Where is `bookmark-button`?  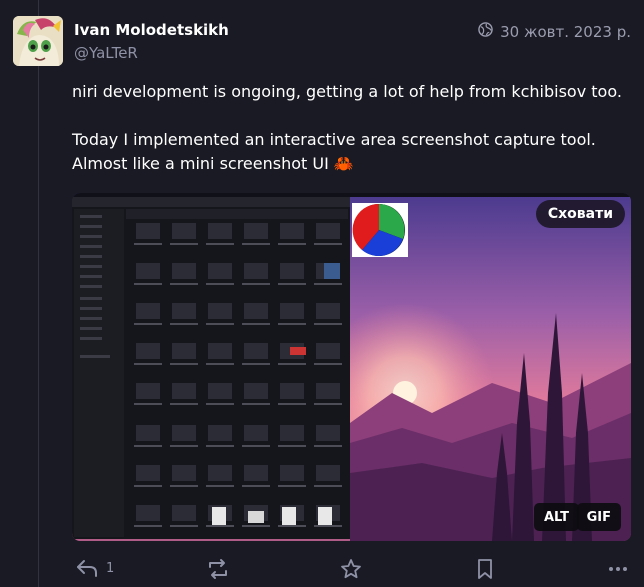 bookmark-button is located at coordinates (485, 569).